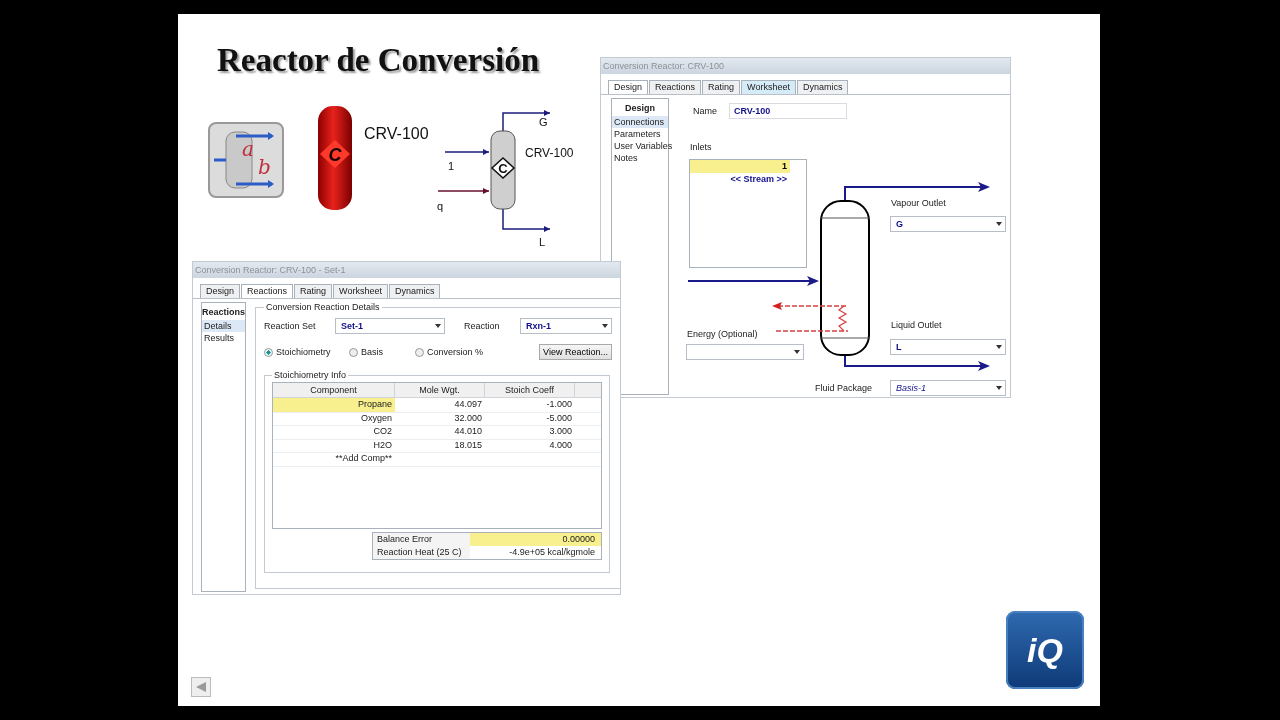 The image size is (1280, 720). What do you see at coordinates (530, 390) in the screenshot?
I see `column-header: Stoich Coeff` at bounding box center [530, 390].